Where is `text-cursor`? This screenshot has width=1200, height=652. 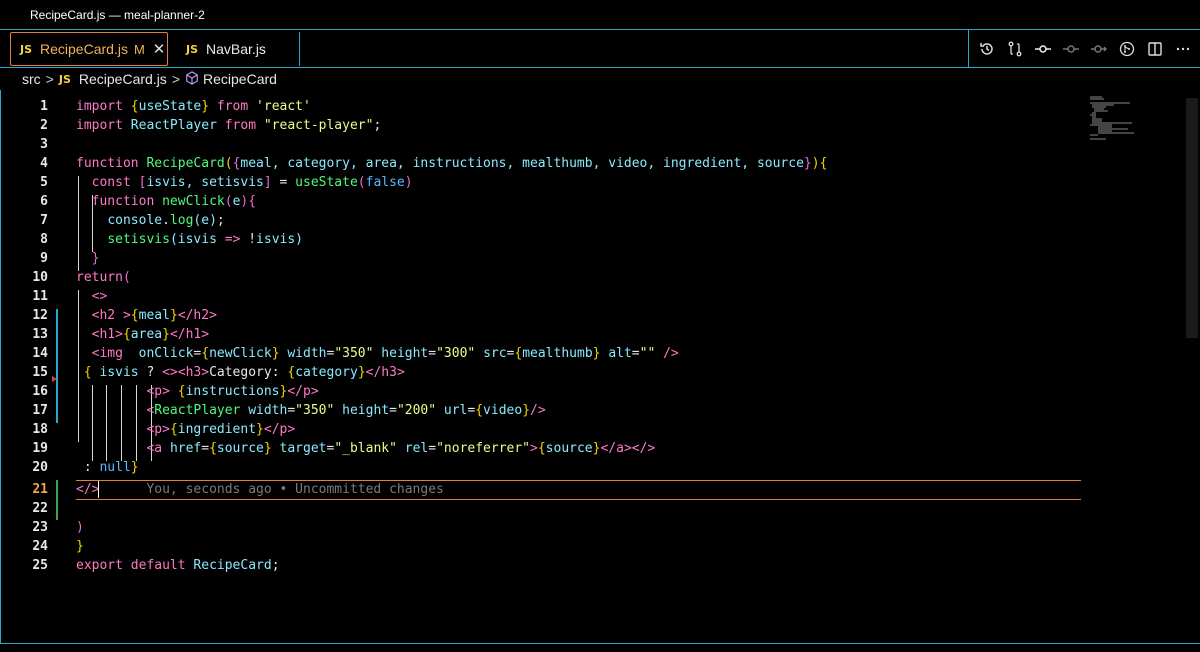
text-cursor is located at coordinates (98, 489).